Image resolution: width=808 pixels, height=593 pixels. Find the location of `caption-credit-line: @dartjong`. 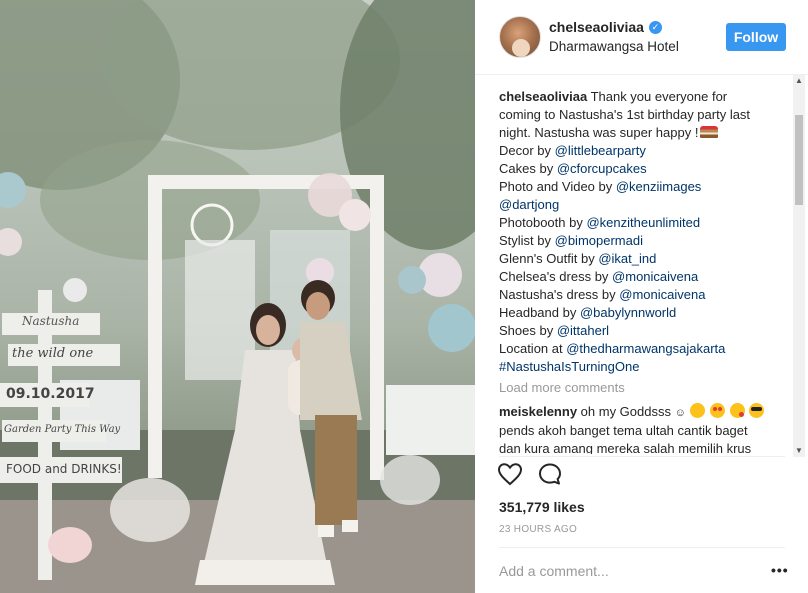

caption-credit-line: @dartjong is located at coordinates (644, 205).